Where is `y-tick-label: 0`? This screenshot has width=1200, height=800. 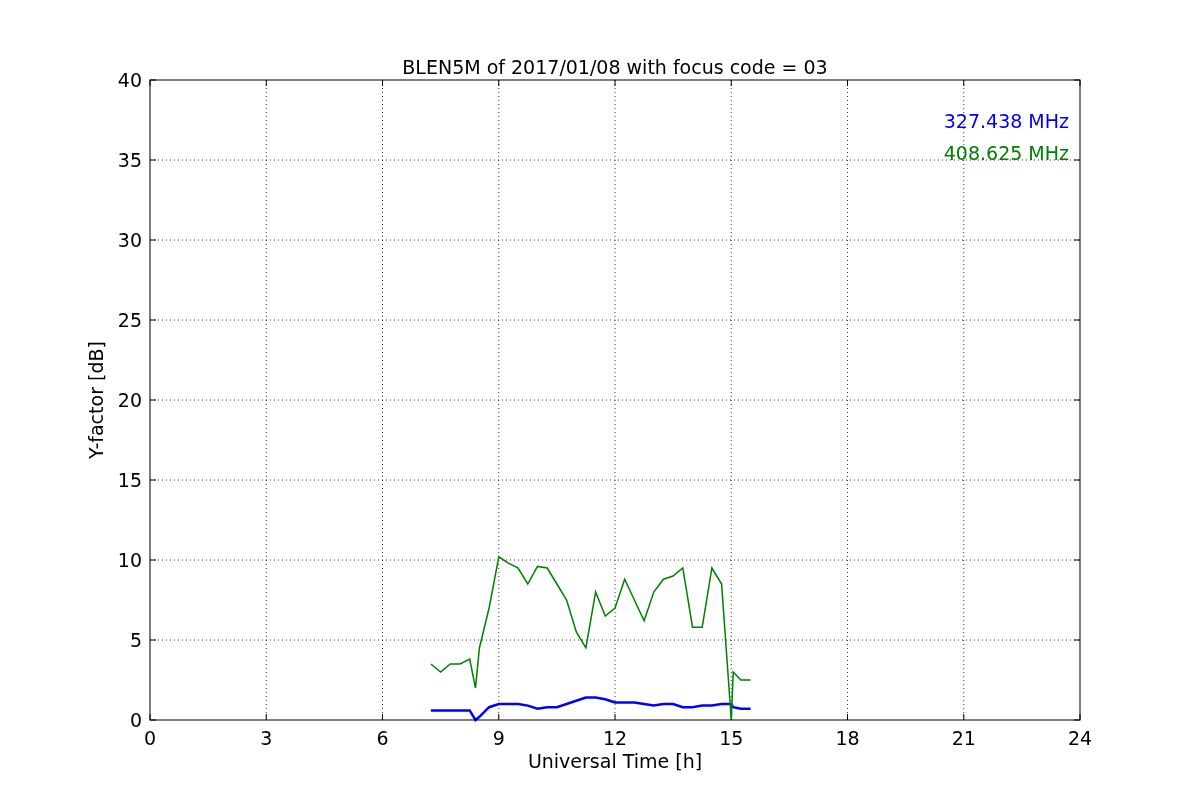 y-tick-label: 0 is located at coordinates (135, 720).